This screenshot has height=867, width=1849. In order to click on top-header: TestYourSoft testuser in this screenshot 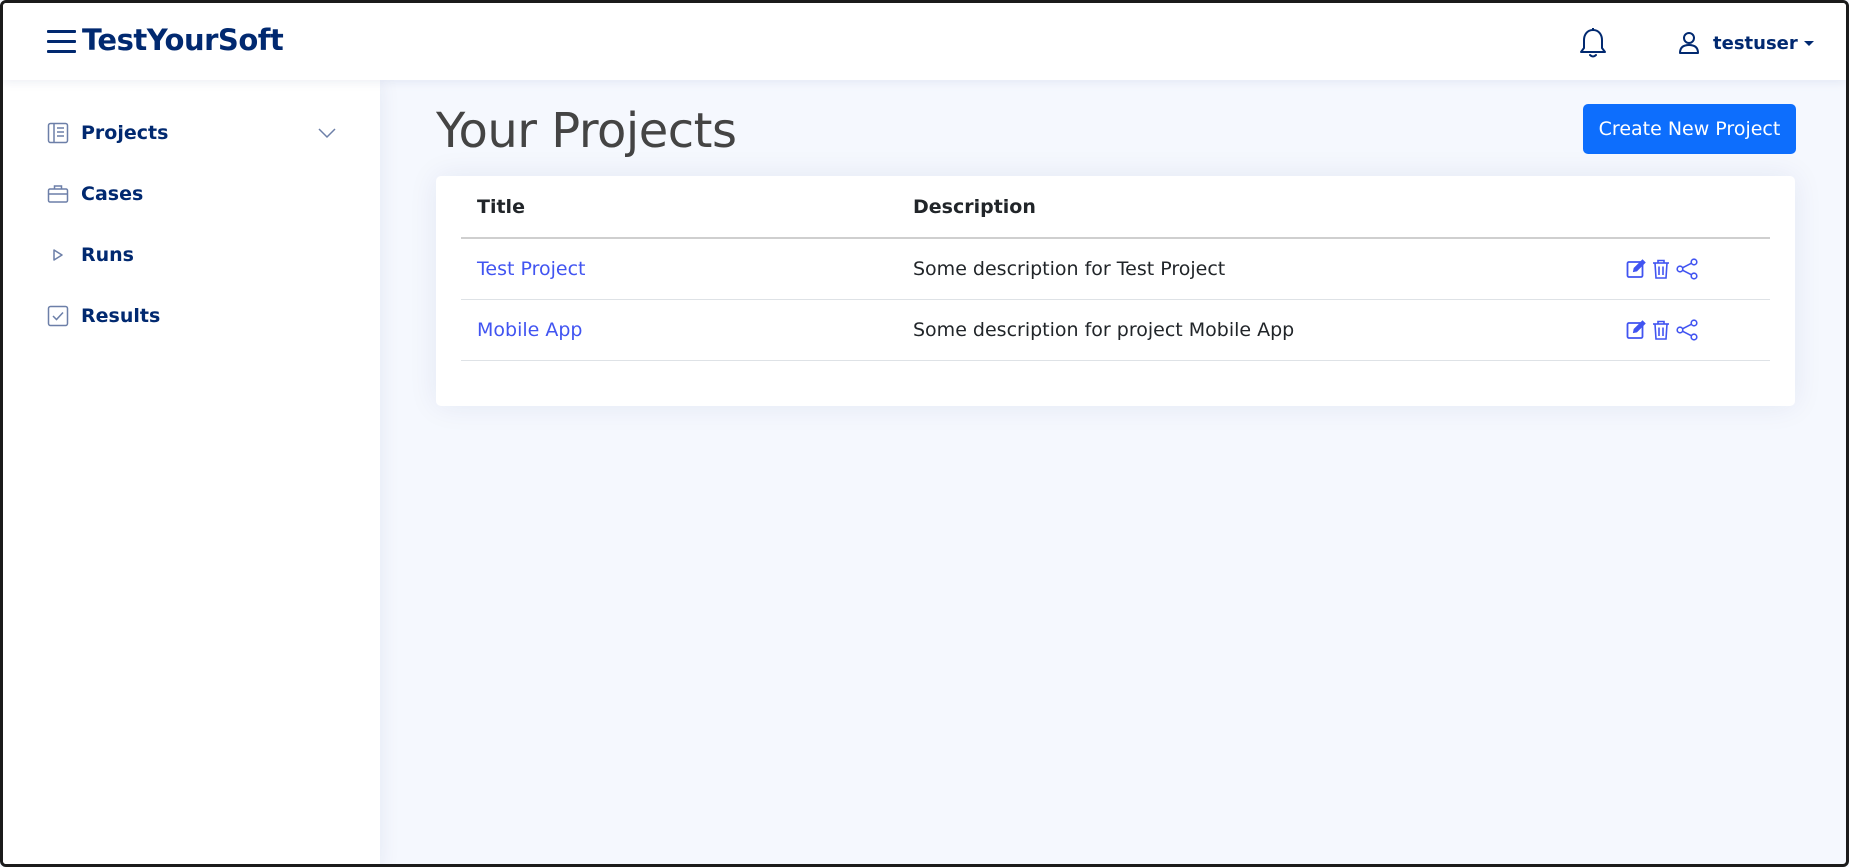, I will do `click(924, 41)`.